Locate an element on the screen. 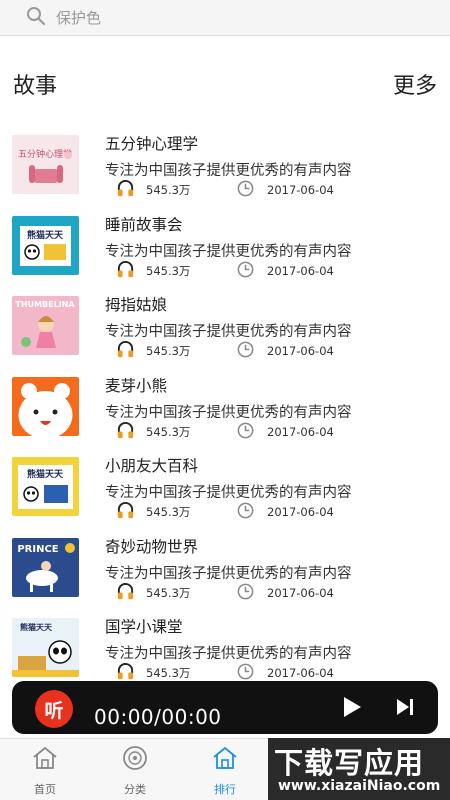 The height and width of the screenshot is (800, 450). item-title: 五分钟心理学 is located at coordinates (152, 144).